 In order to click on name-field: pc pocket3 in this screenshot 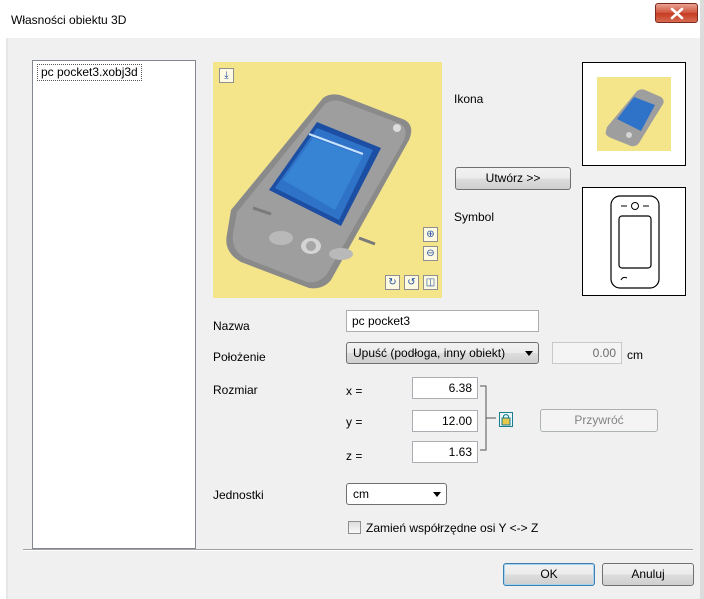, I will do `click(442, 321)`.